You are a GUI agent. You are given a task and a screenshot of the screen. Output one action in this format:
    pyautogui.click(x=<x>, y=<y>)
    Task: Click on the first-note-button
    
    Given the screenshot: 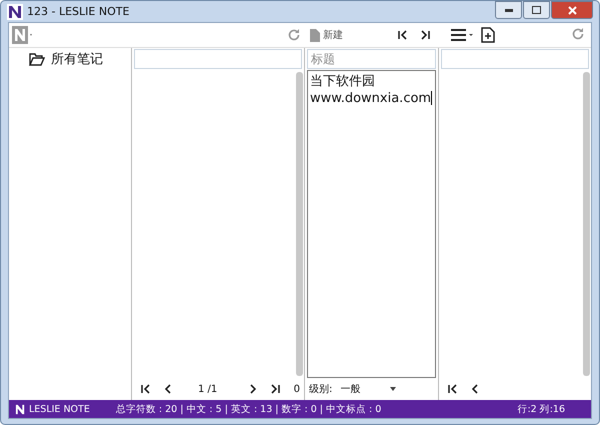 What is the action you would take?
    pyautogui.click(x=403, y=35)
    